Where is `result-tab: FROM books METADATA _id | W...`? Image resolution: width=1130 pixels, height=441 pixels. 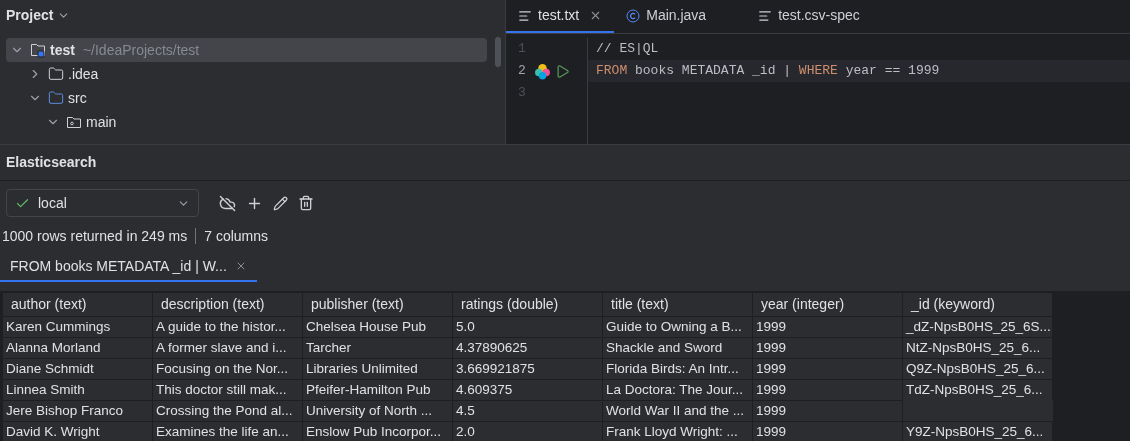
result-tab: FROM books METADATA _id | W... is located at coordinates (128, 267).